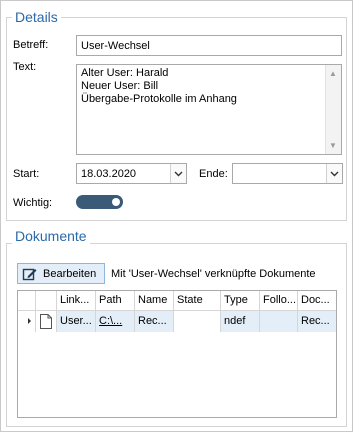  Describe the element at coordinates (36, 17) in the screenshot. I see `details-legend: Details` at that location.